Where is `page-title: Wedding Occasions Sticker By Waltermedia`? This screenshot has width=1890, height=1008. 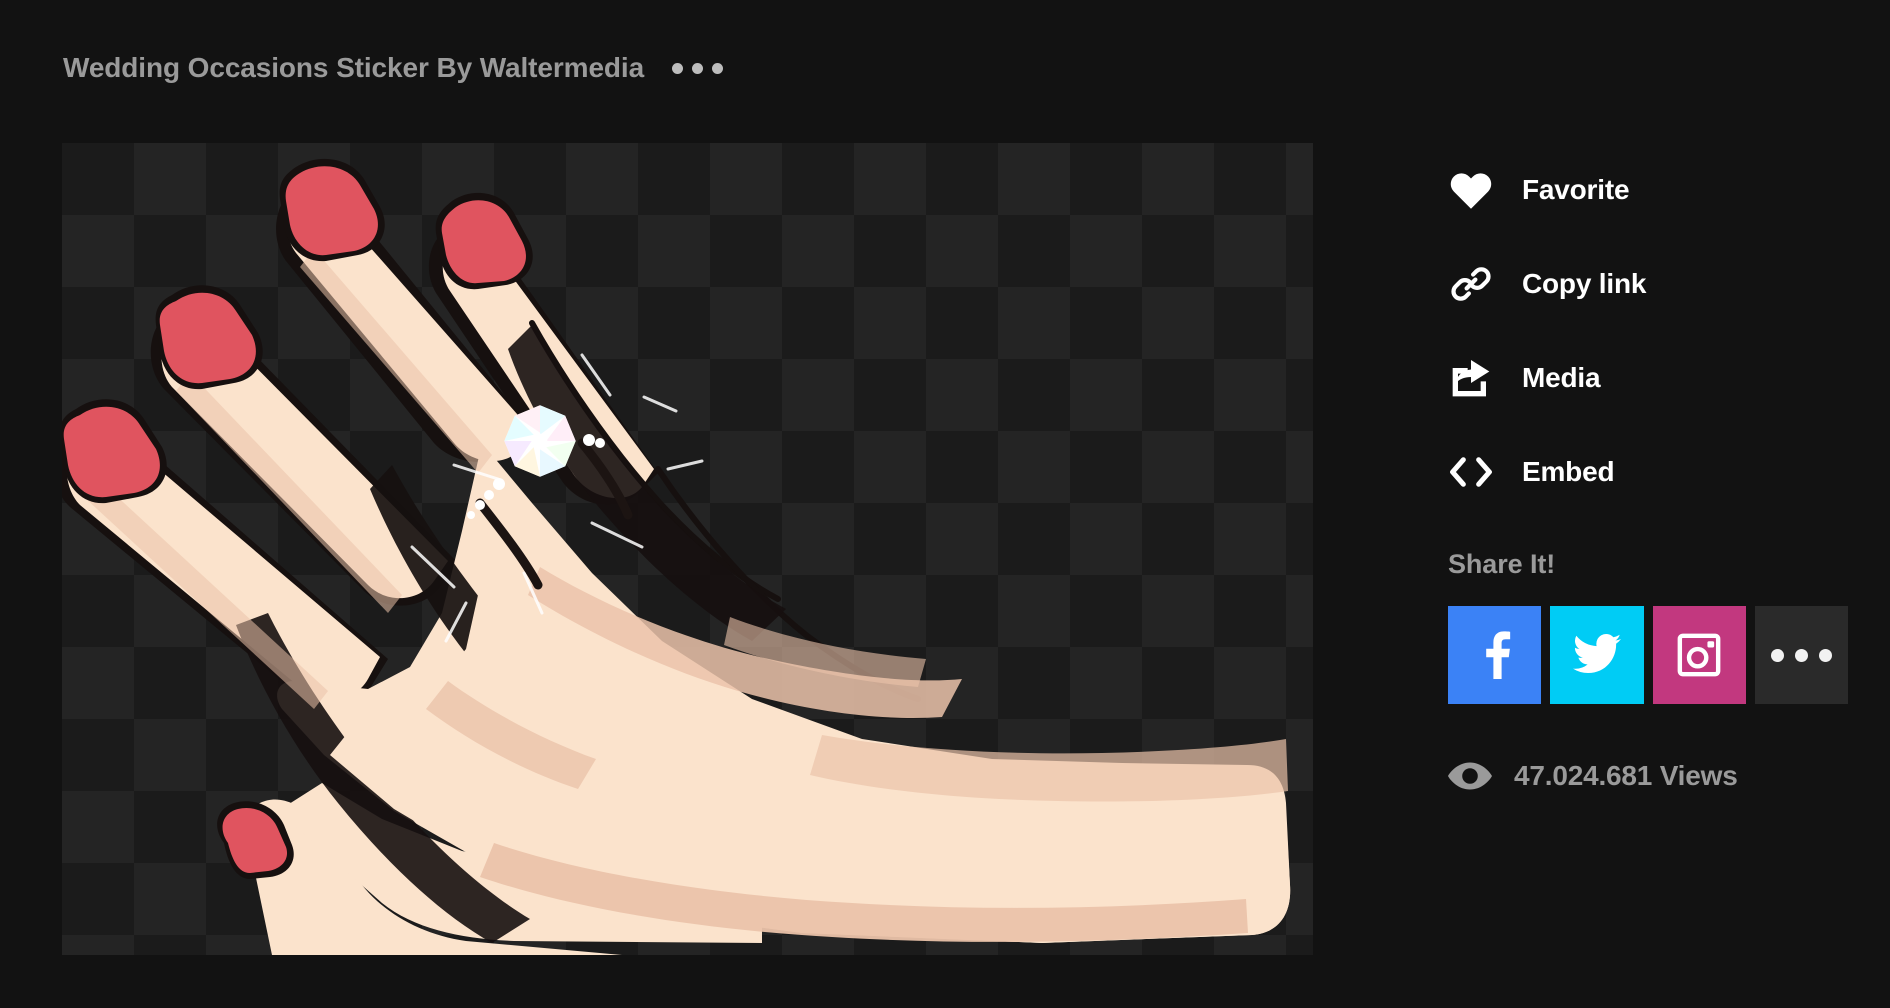
page-title: Wedding Occasions Sticker By Waltermedia is located at coordinates (354, 67).